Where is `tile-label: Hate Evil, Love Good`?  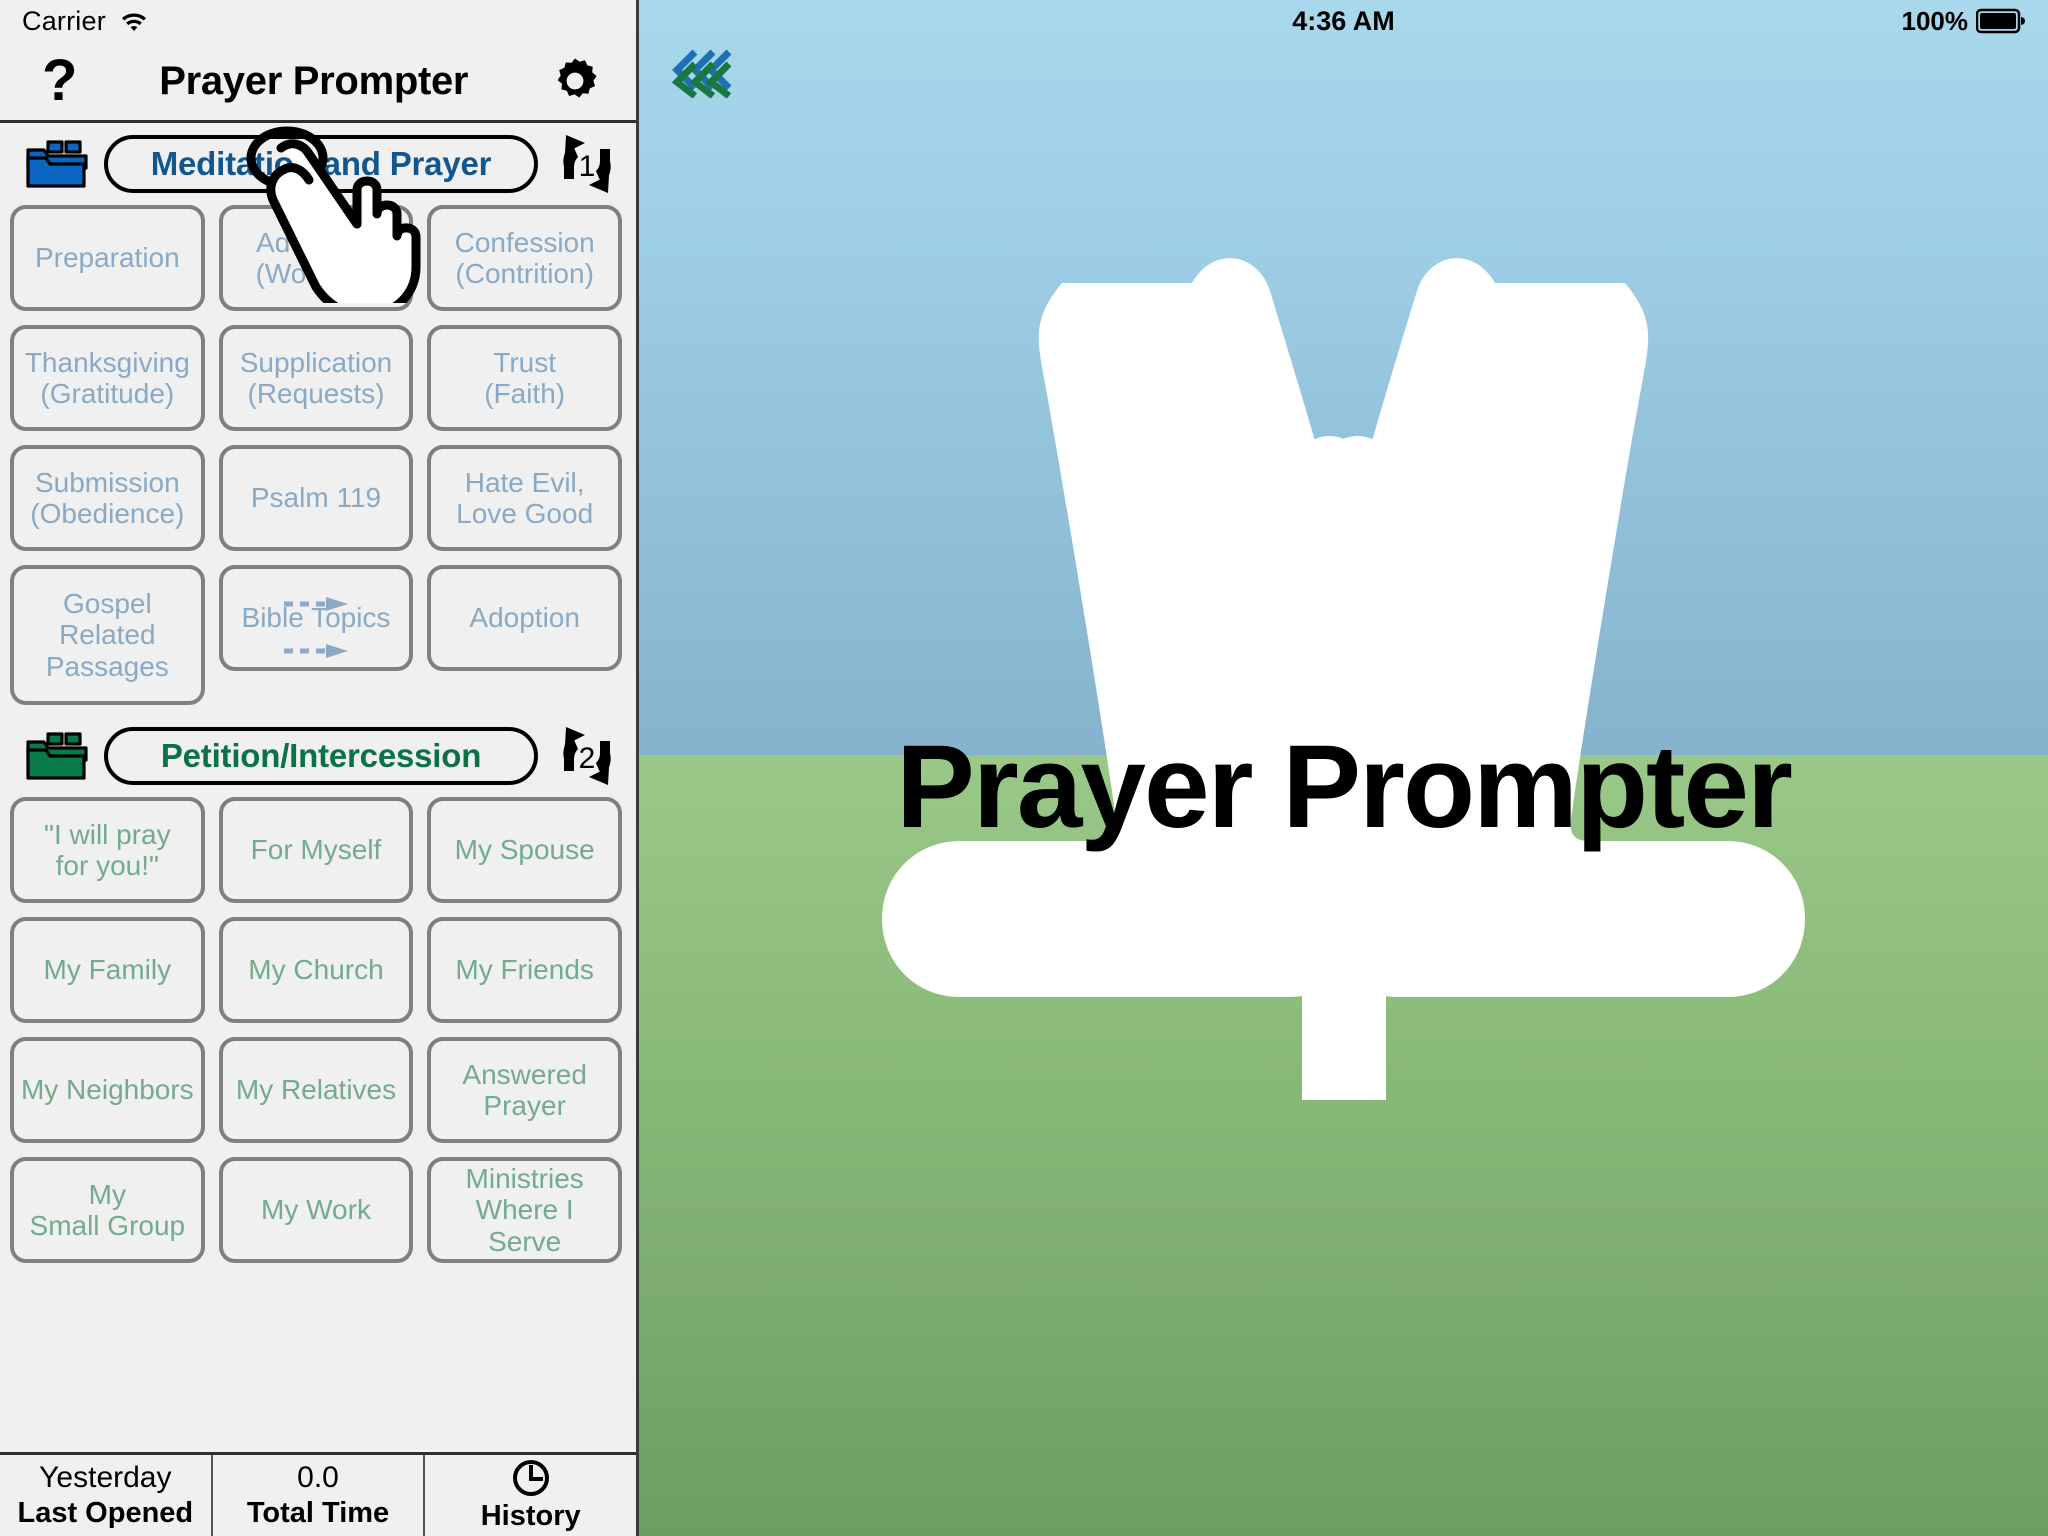 tile-label: Hate Evil, Love Good is located at coordinates (525, 497).